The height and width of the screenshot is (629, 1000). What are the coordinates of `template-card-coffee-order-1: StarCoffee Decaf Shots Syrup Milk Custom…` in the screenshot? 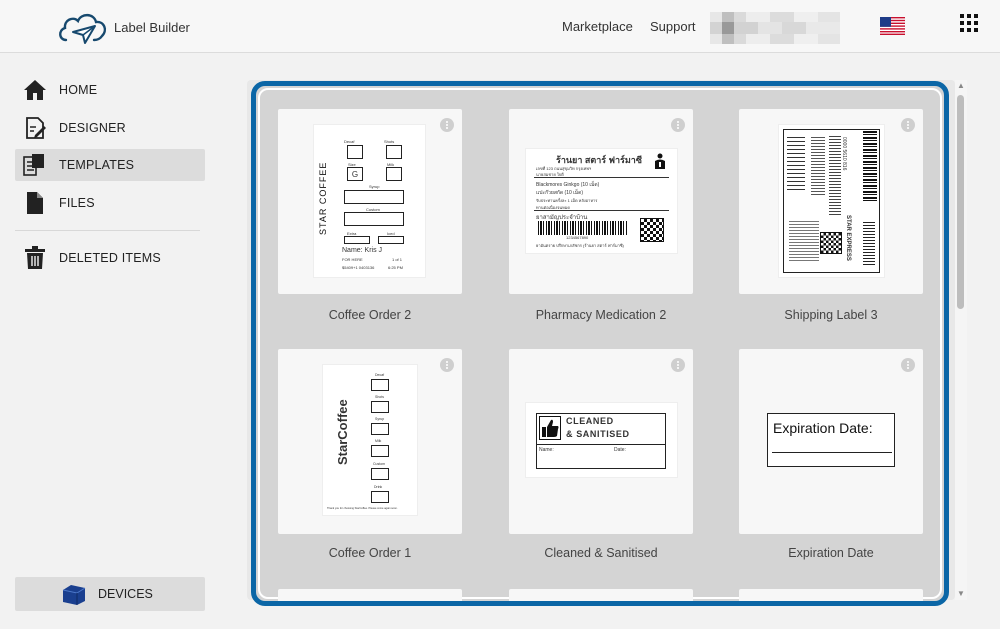 It's located at (370, 441).